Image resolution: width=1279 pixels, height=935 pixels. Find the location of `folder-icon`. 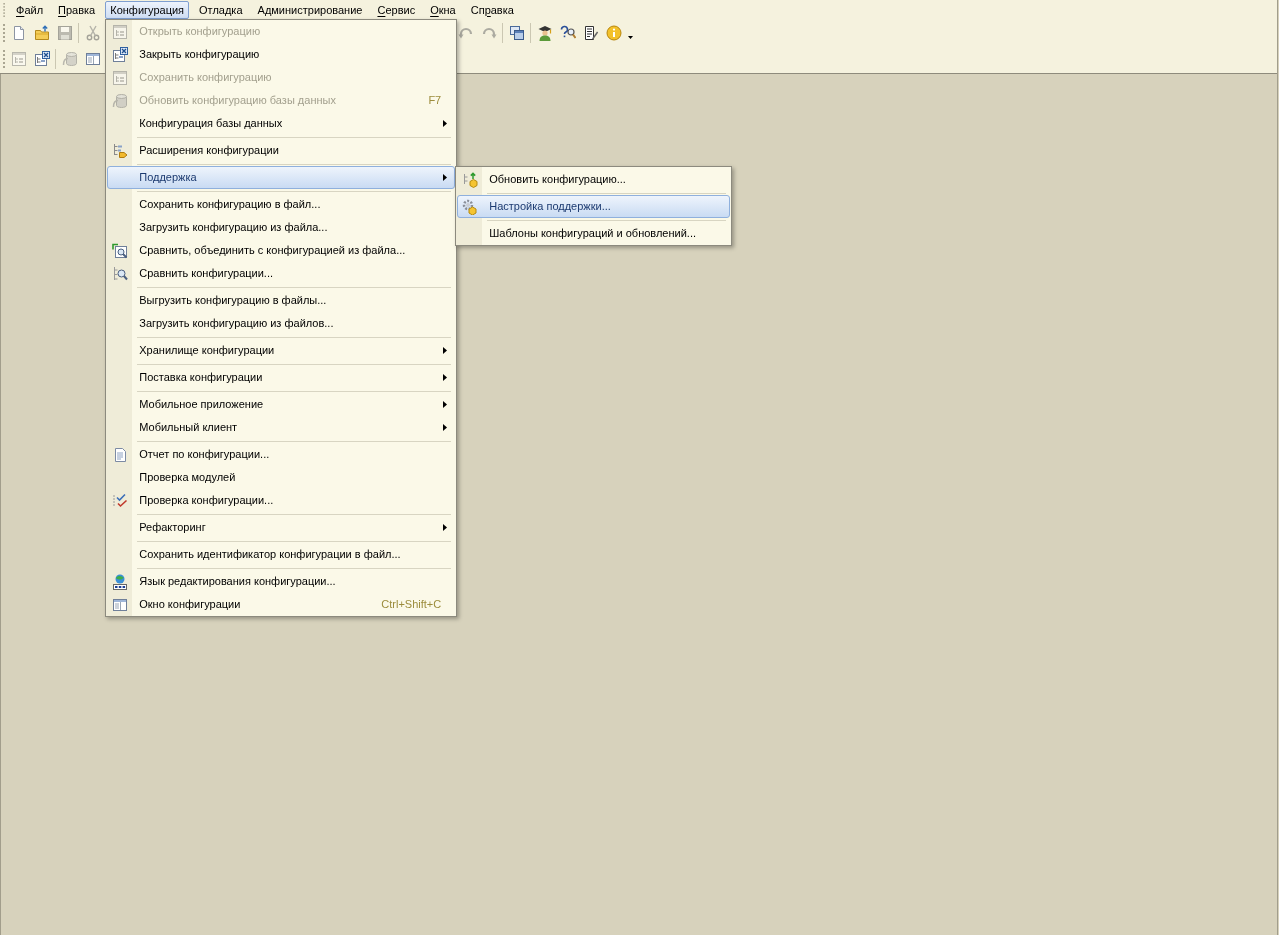

folder-icon is located at coordinates (41, 33).